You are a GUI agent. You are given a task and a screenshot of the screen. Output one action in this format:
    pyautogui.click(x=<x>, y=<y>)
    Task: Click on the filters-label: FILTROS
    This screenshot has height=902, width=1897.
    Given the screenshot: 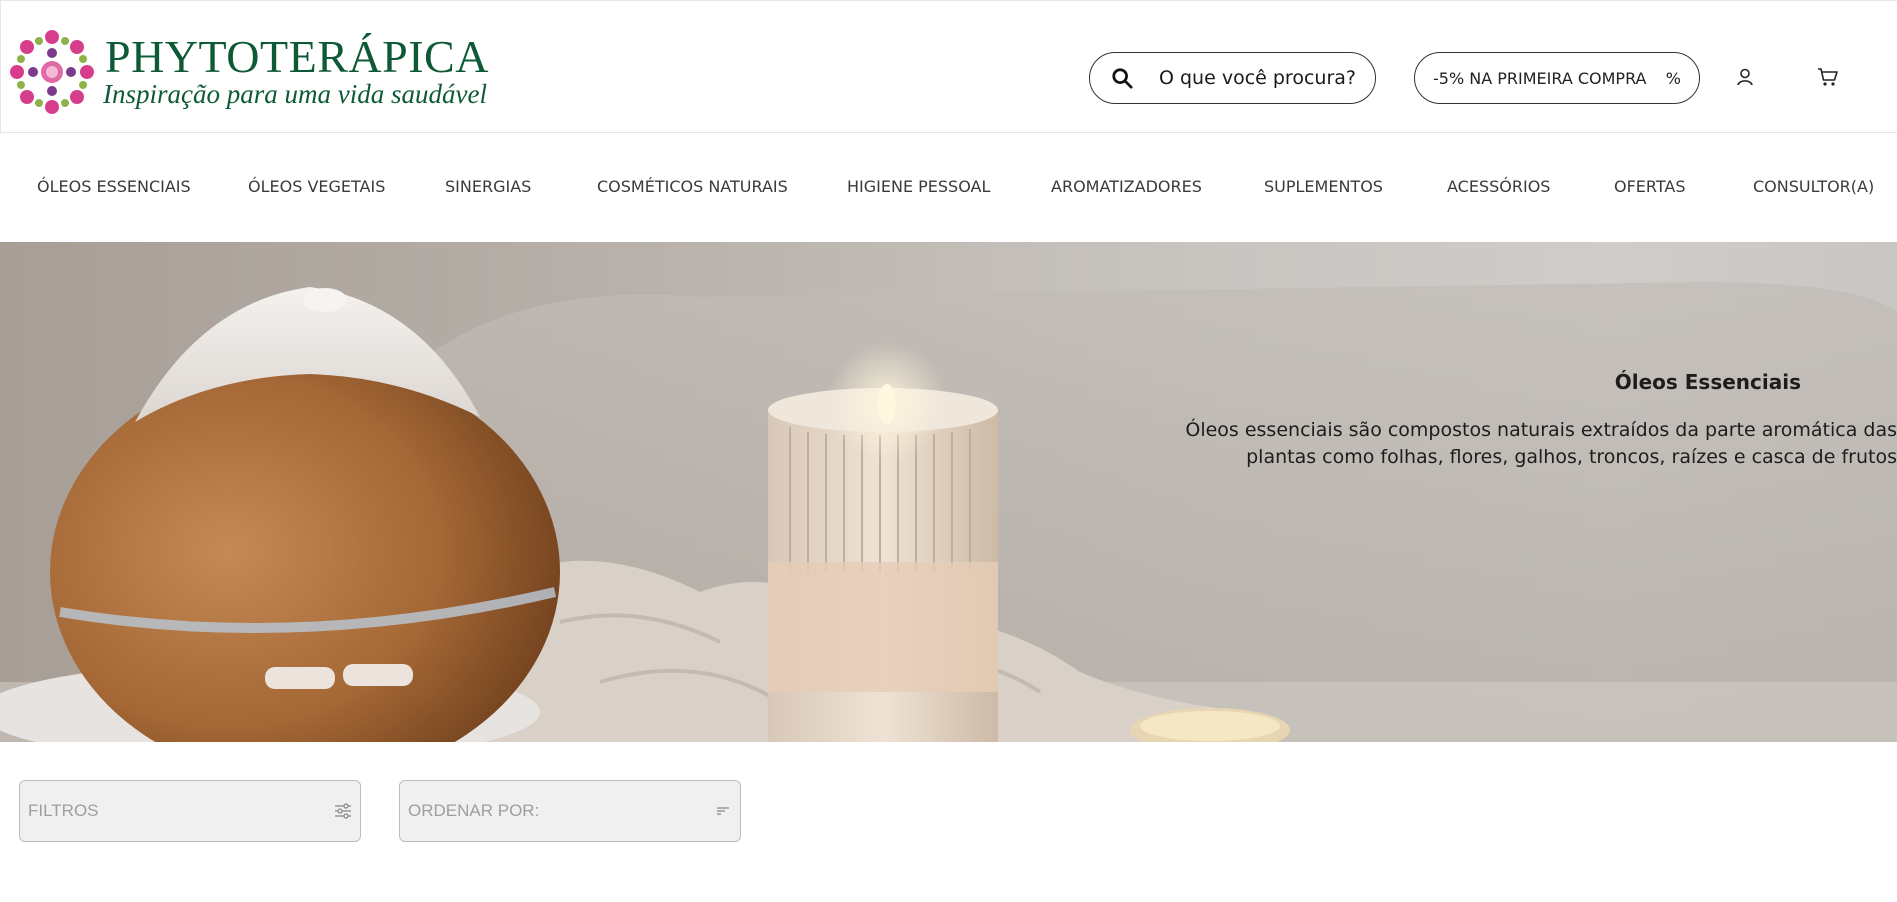 What is the action you would take?
    pyautogui.click(x=63, y=810)
    